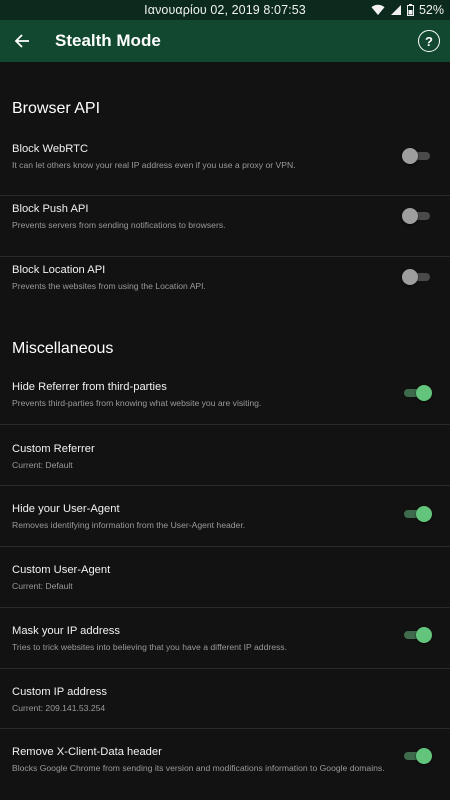 This screenshot has width=450, height=800. What do you see at coordinates (431, 10) in the screenshot?
I see `battery-percent: 52%` at bounding box center [431, 10].